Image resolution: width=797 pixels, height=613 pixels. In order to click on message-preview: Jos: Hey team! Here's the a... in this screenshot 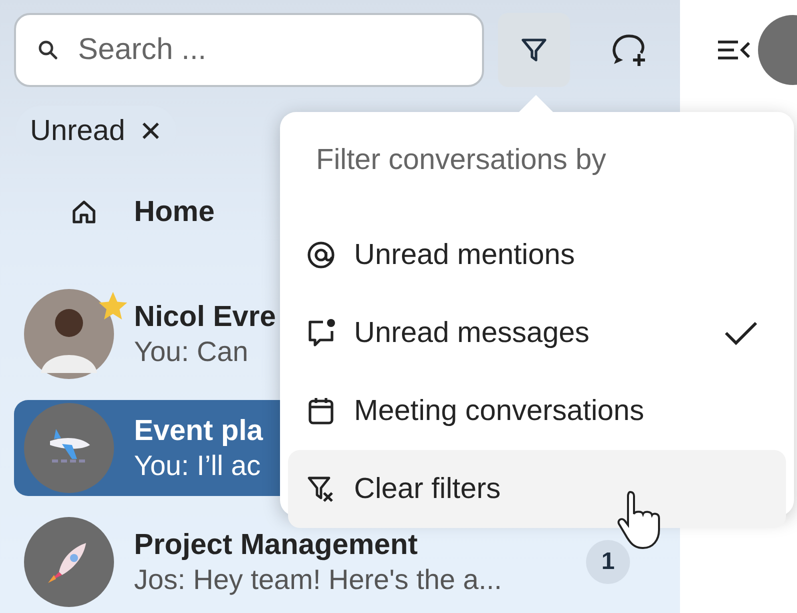, I will do `click(318, 580)`.